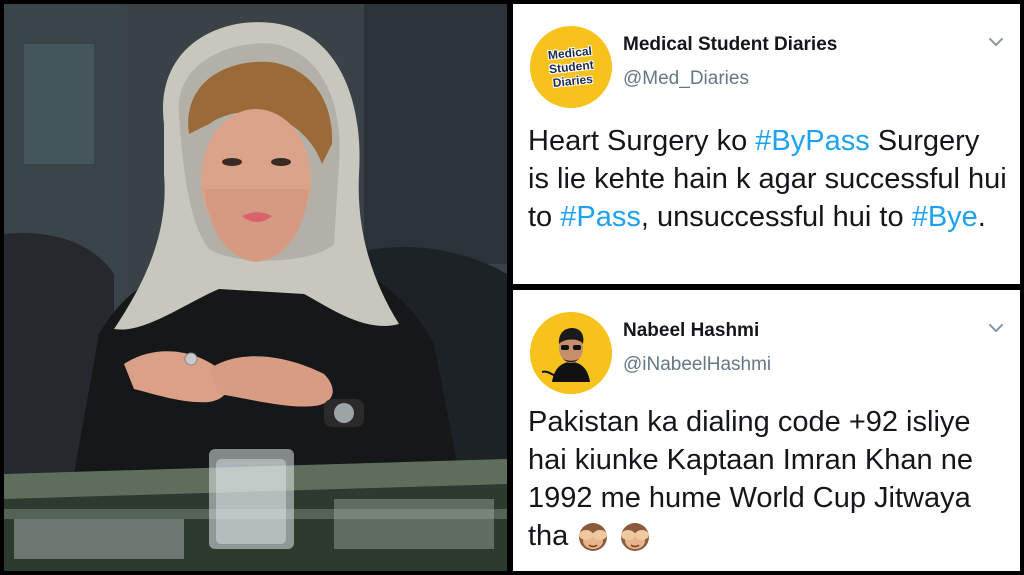  I want to click on tweet-text-segment: ., so click(981, 217).